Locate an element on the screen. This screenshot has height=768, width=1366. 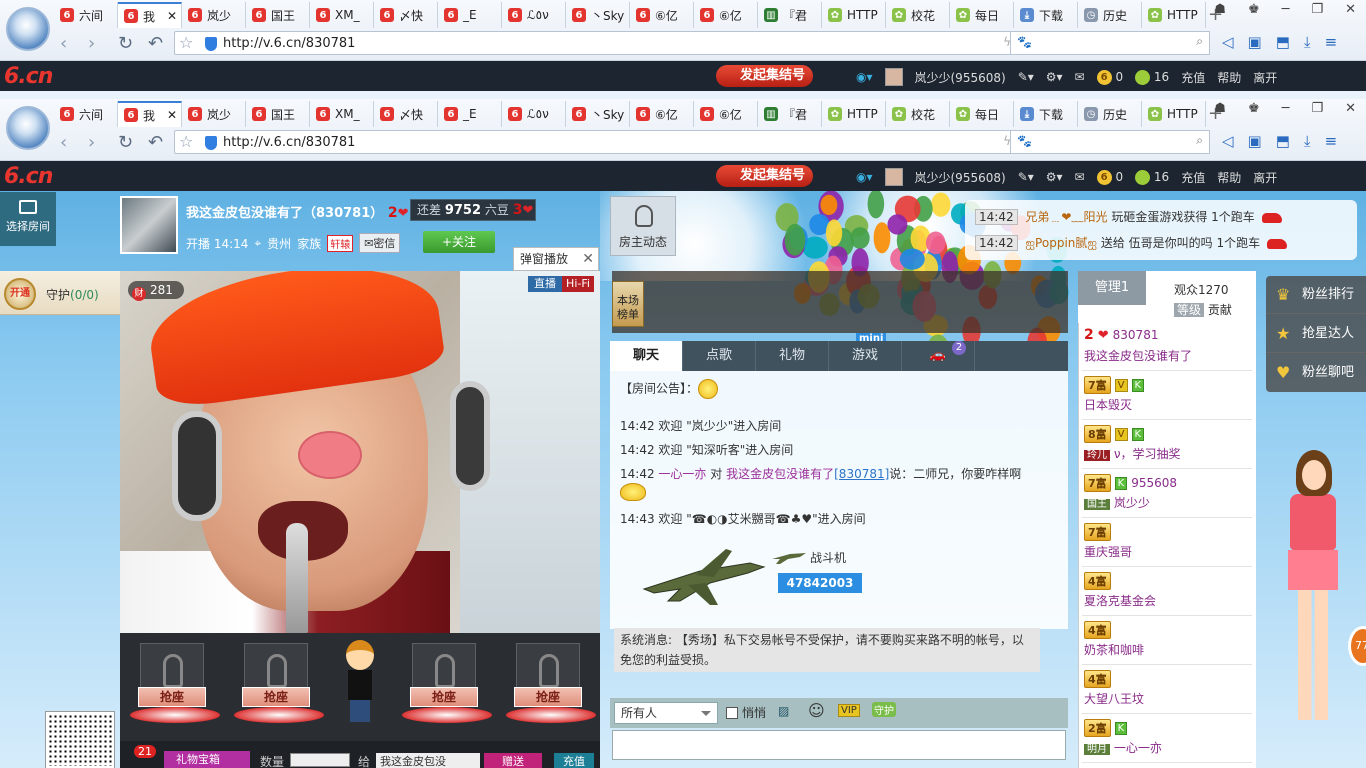
tab-12: ✿ HTTP is located at coordinates (854, 15).